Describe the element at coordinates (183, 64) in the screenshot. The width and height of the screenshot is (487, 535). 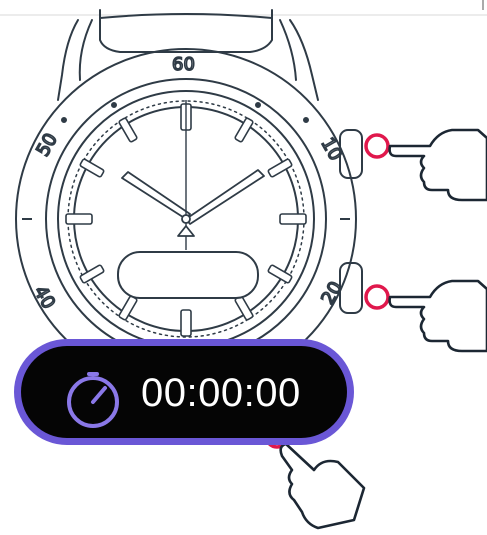
I see `bezel-label-60: 60` at that location.